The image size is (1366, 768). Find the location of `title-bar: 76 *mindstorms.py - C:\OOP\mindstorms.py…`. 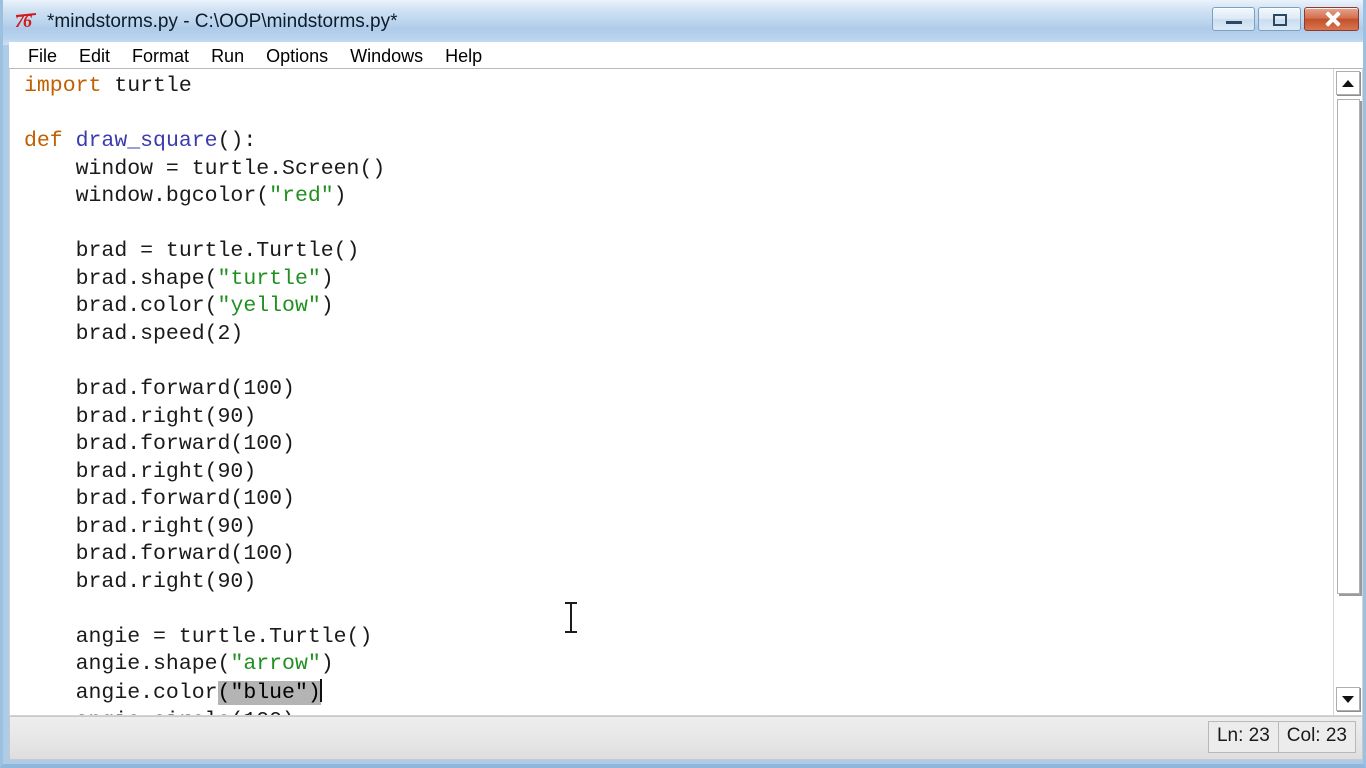

title-bar: 76 *mindstorms.py - C:\OOP\mindstorms.py… is located at coordinates (683, 22).